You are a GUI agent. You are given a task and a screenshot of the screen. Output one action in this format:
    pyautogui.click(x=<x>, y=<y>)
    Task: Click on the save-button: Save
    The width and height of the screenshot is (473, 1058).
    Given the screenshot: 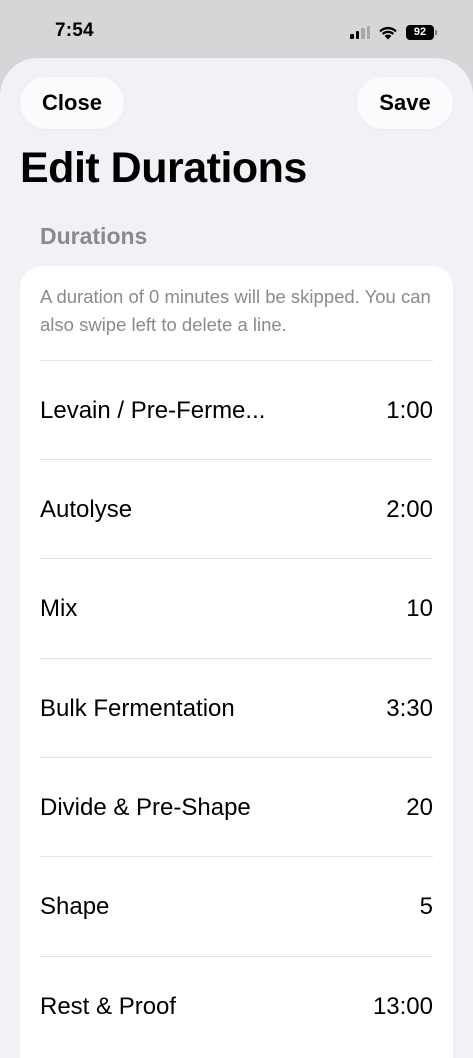 What is the action you would take?
    pyautogui.click(x=405, y=103)
    